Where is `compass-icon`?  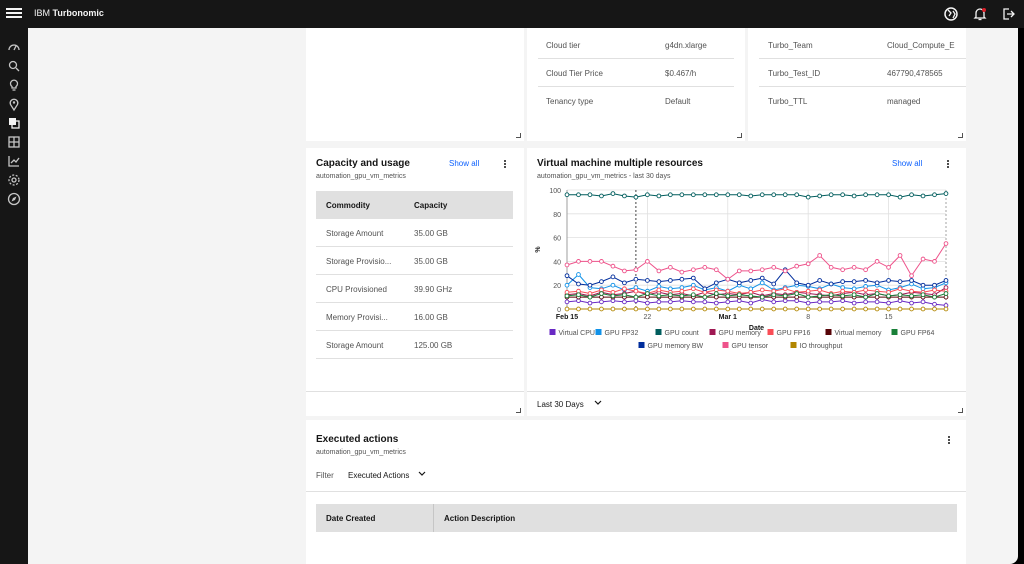
compass-icon is located at coordinates (14, 199).